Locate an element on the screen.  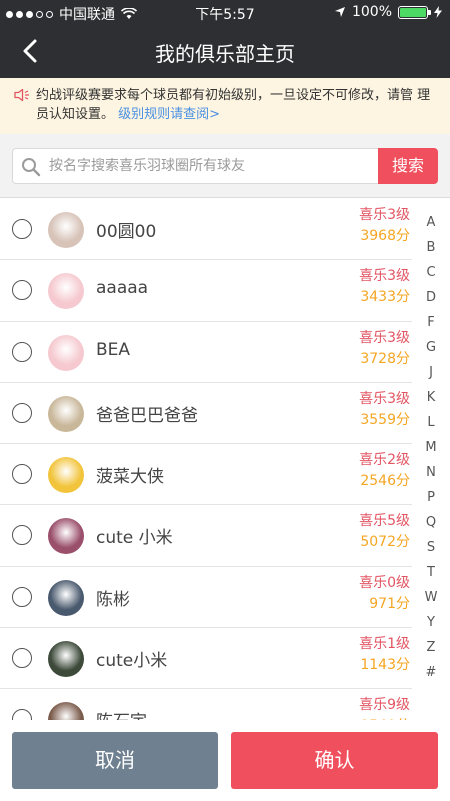
member-name: BEA is located at coordinates (113, 349).